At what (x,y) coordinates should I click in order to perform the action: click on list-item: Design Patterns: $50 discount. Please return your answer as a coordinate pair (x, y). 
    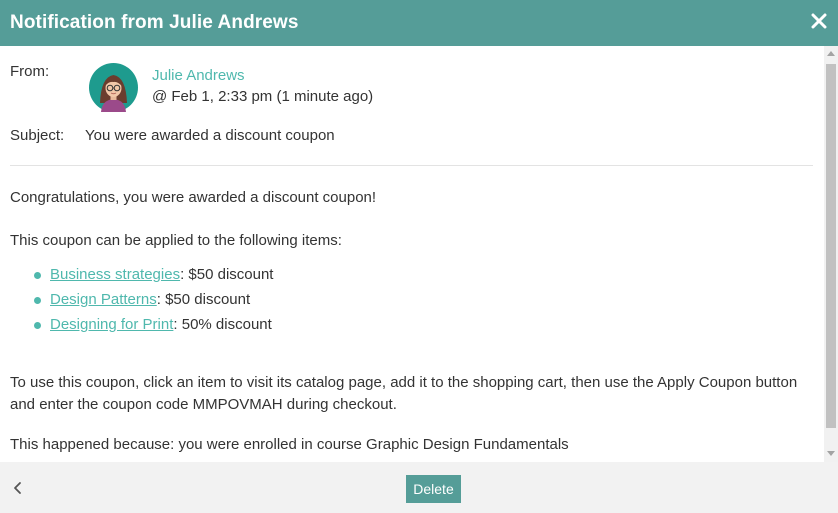
    Looking at the image, I should click on (153, 302).